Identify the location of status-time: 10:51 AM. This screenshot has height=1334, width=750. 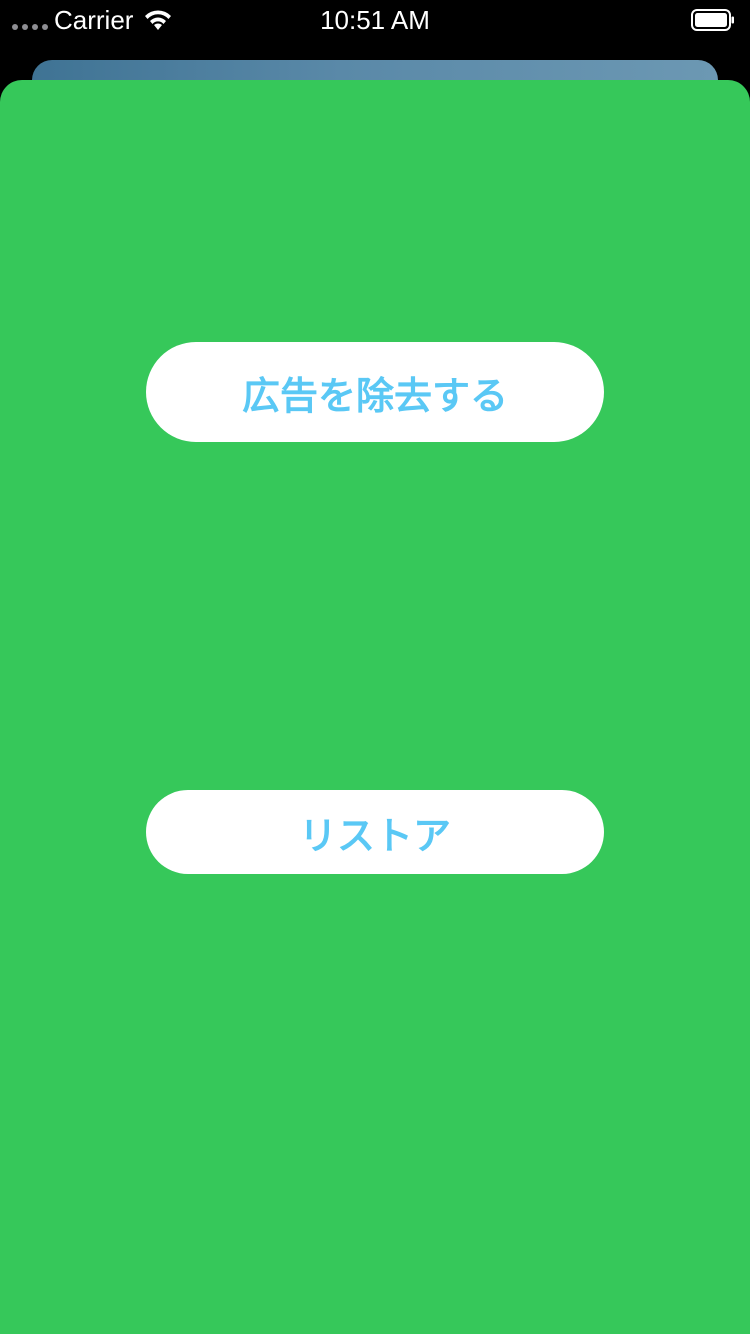
(375, 20).